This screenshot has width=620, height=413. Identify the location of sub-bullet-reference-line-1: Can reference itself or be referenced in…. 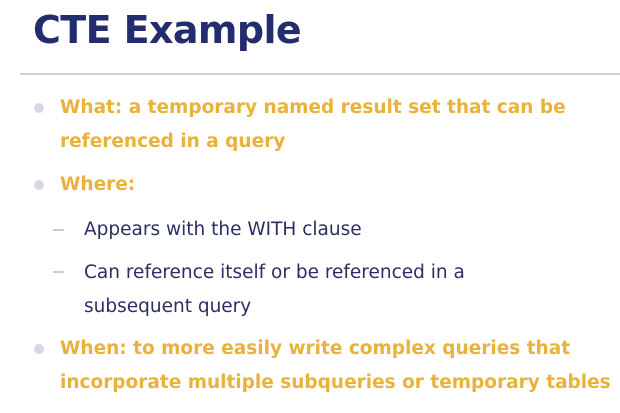
(274, 272).